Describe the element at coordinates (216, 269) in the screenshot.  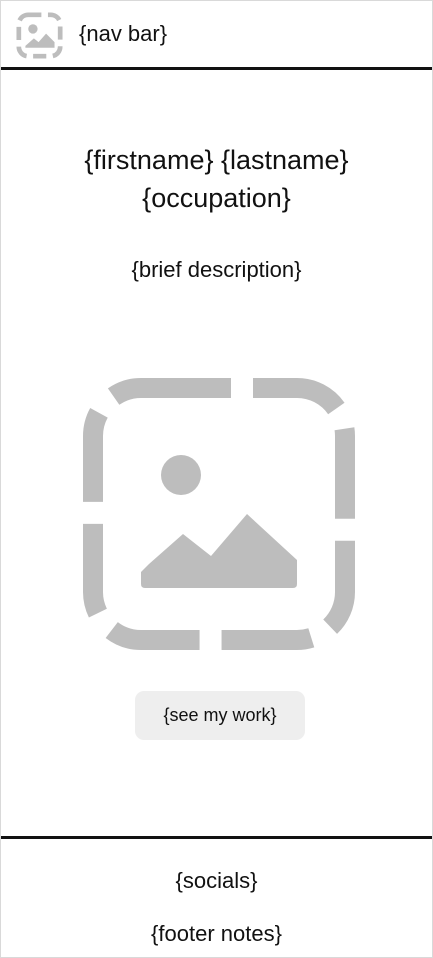
I see `brief-description: {brief description}` at that location.